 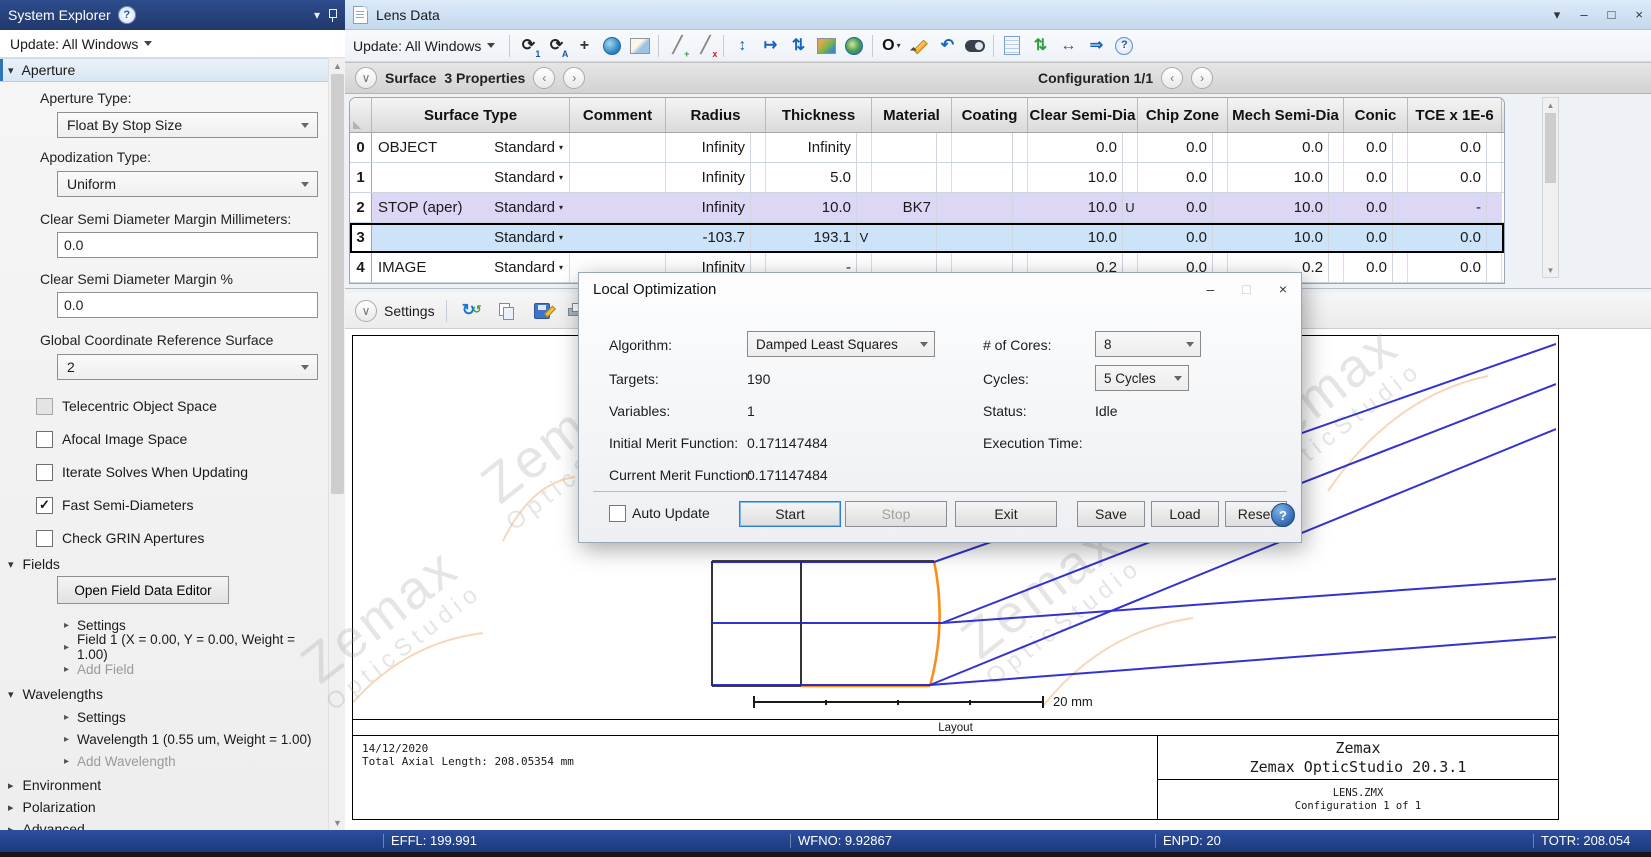 What do you see at coordinates (44, 505) in the screenshot?
I see `checkbox-icon: ✓` at bounding box center [44, 505].